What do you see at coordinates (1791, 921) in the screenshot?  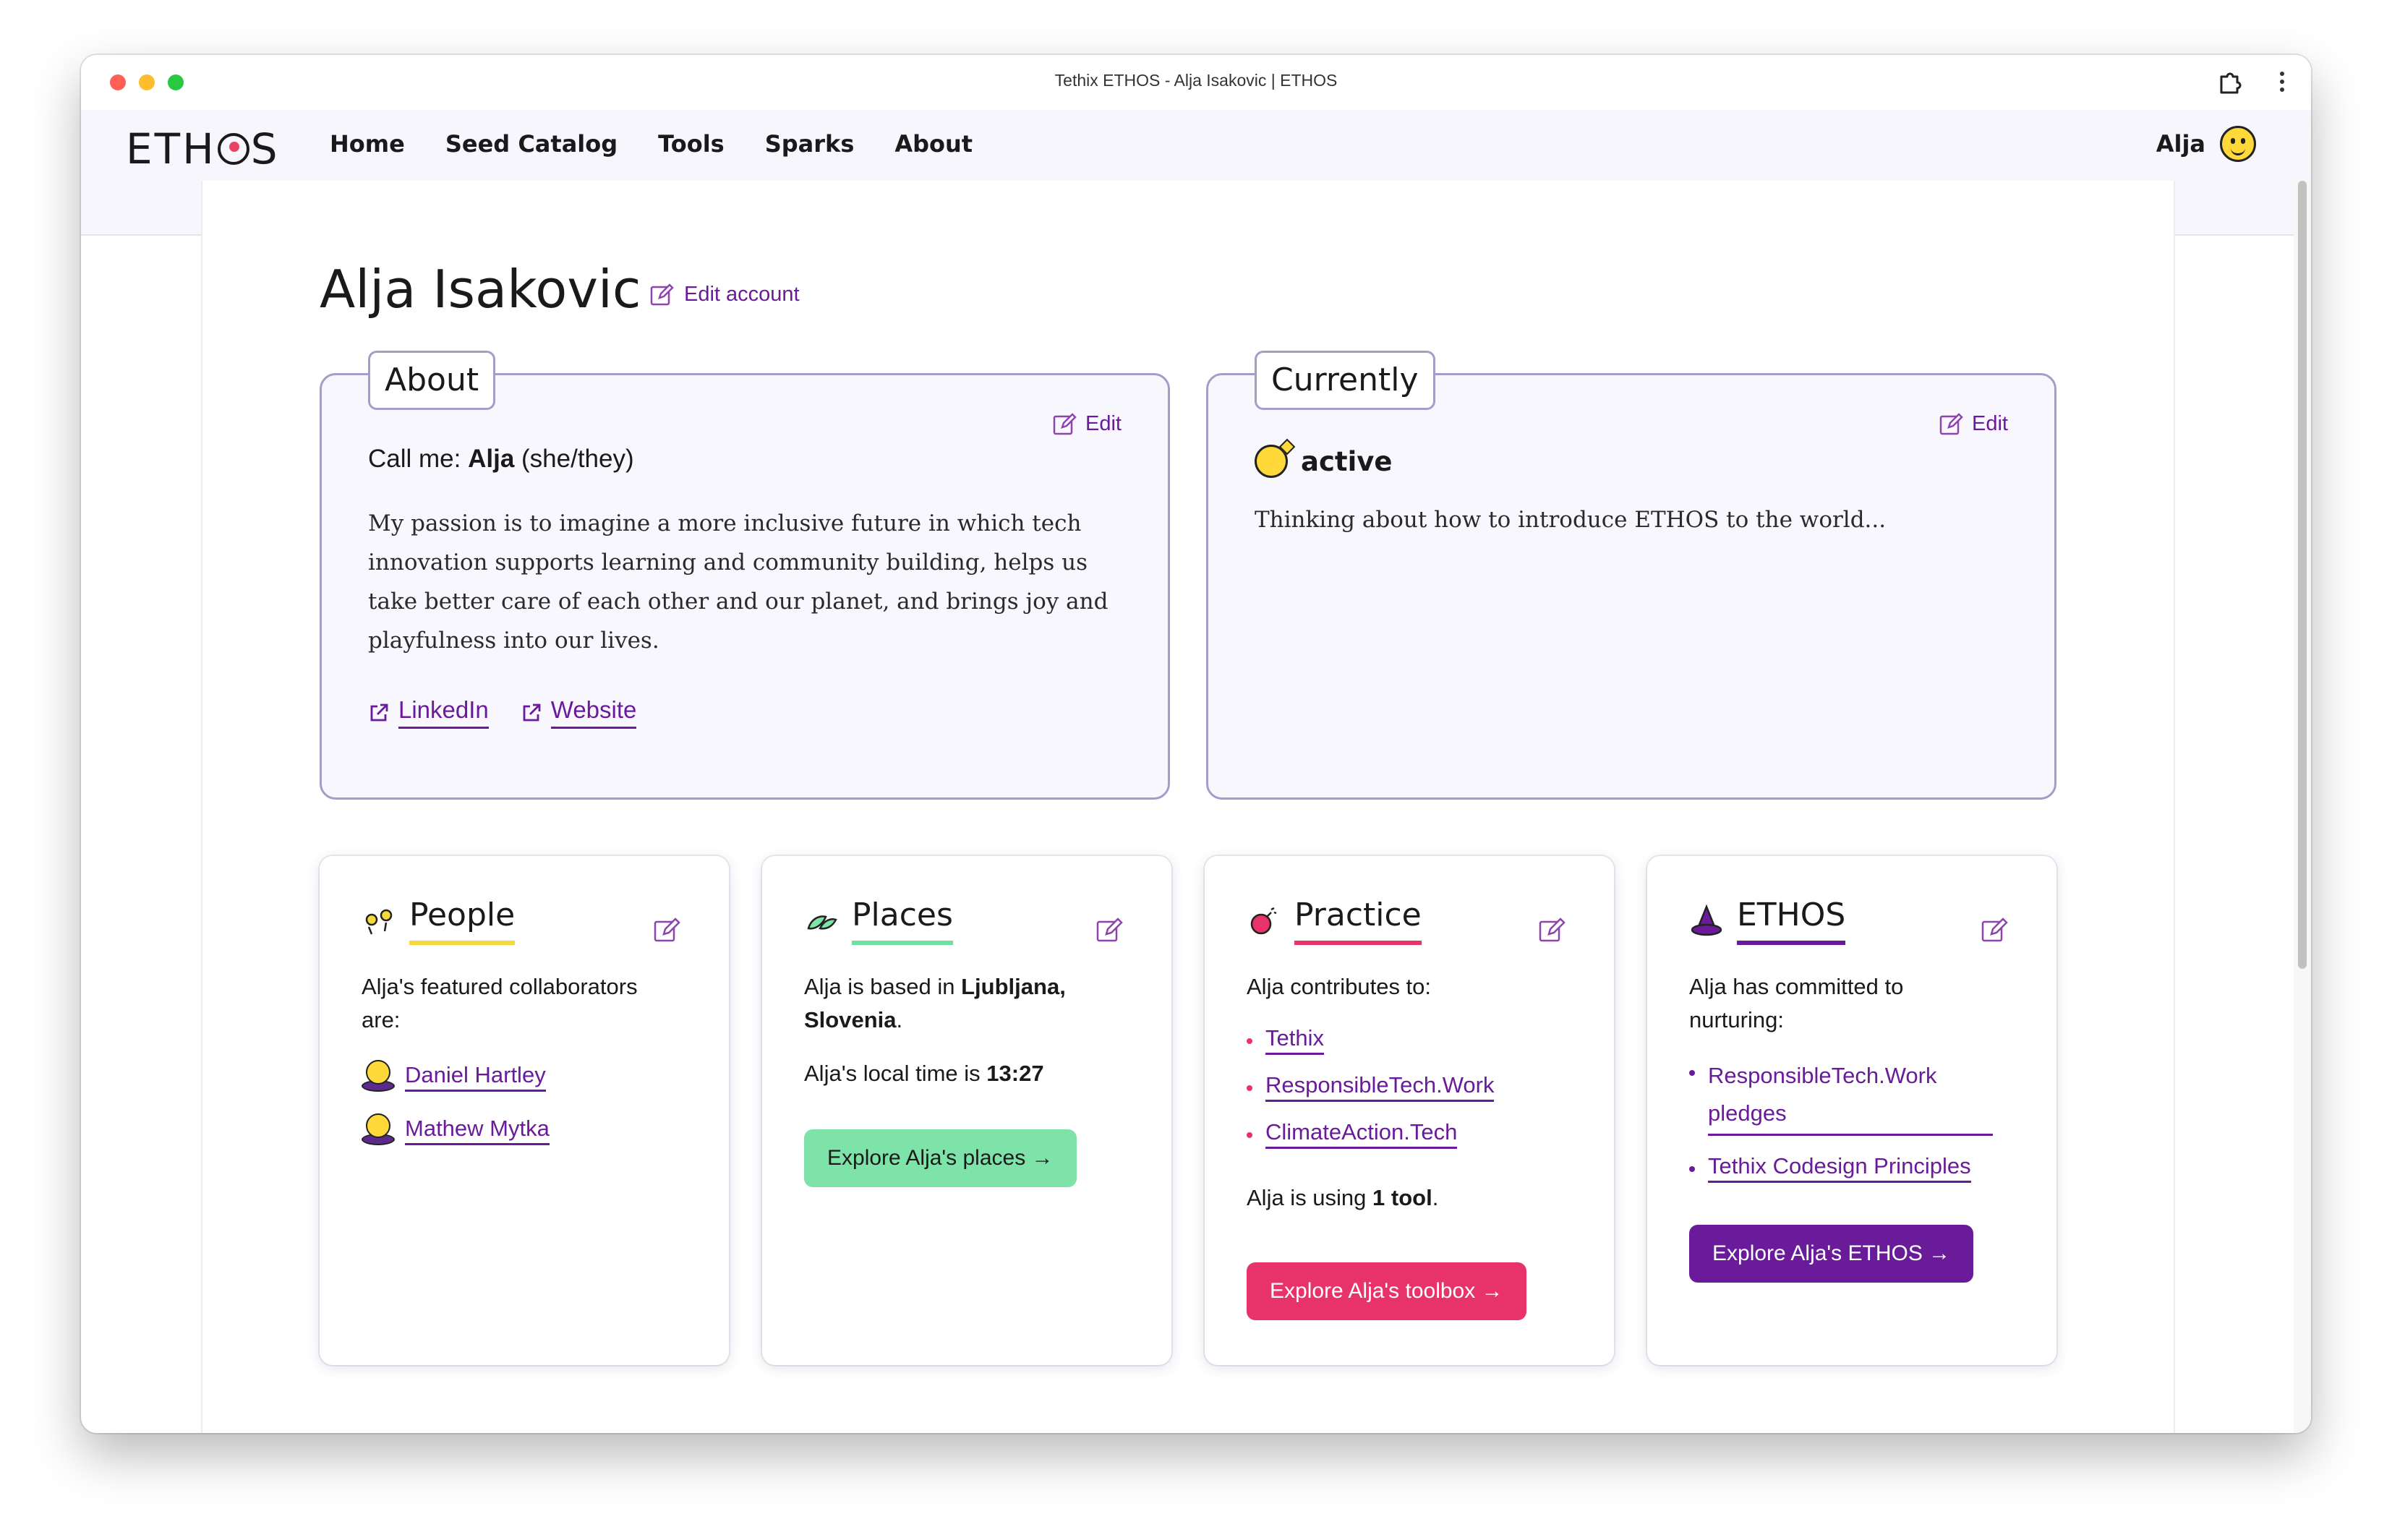 I see `ethos-card-title: ETHOS` at bounding box center [1791, 921].